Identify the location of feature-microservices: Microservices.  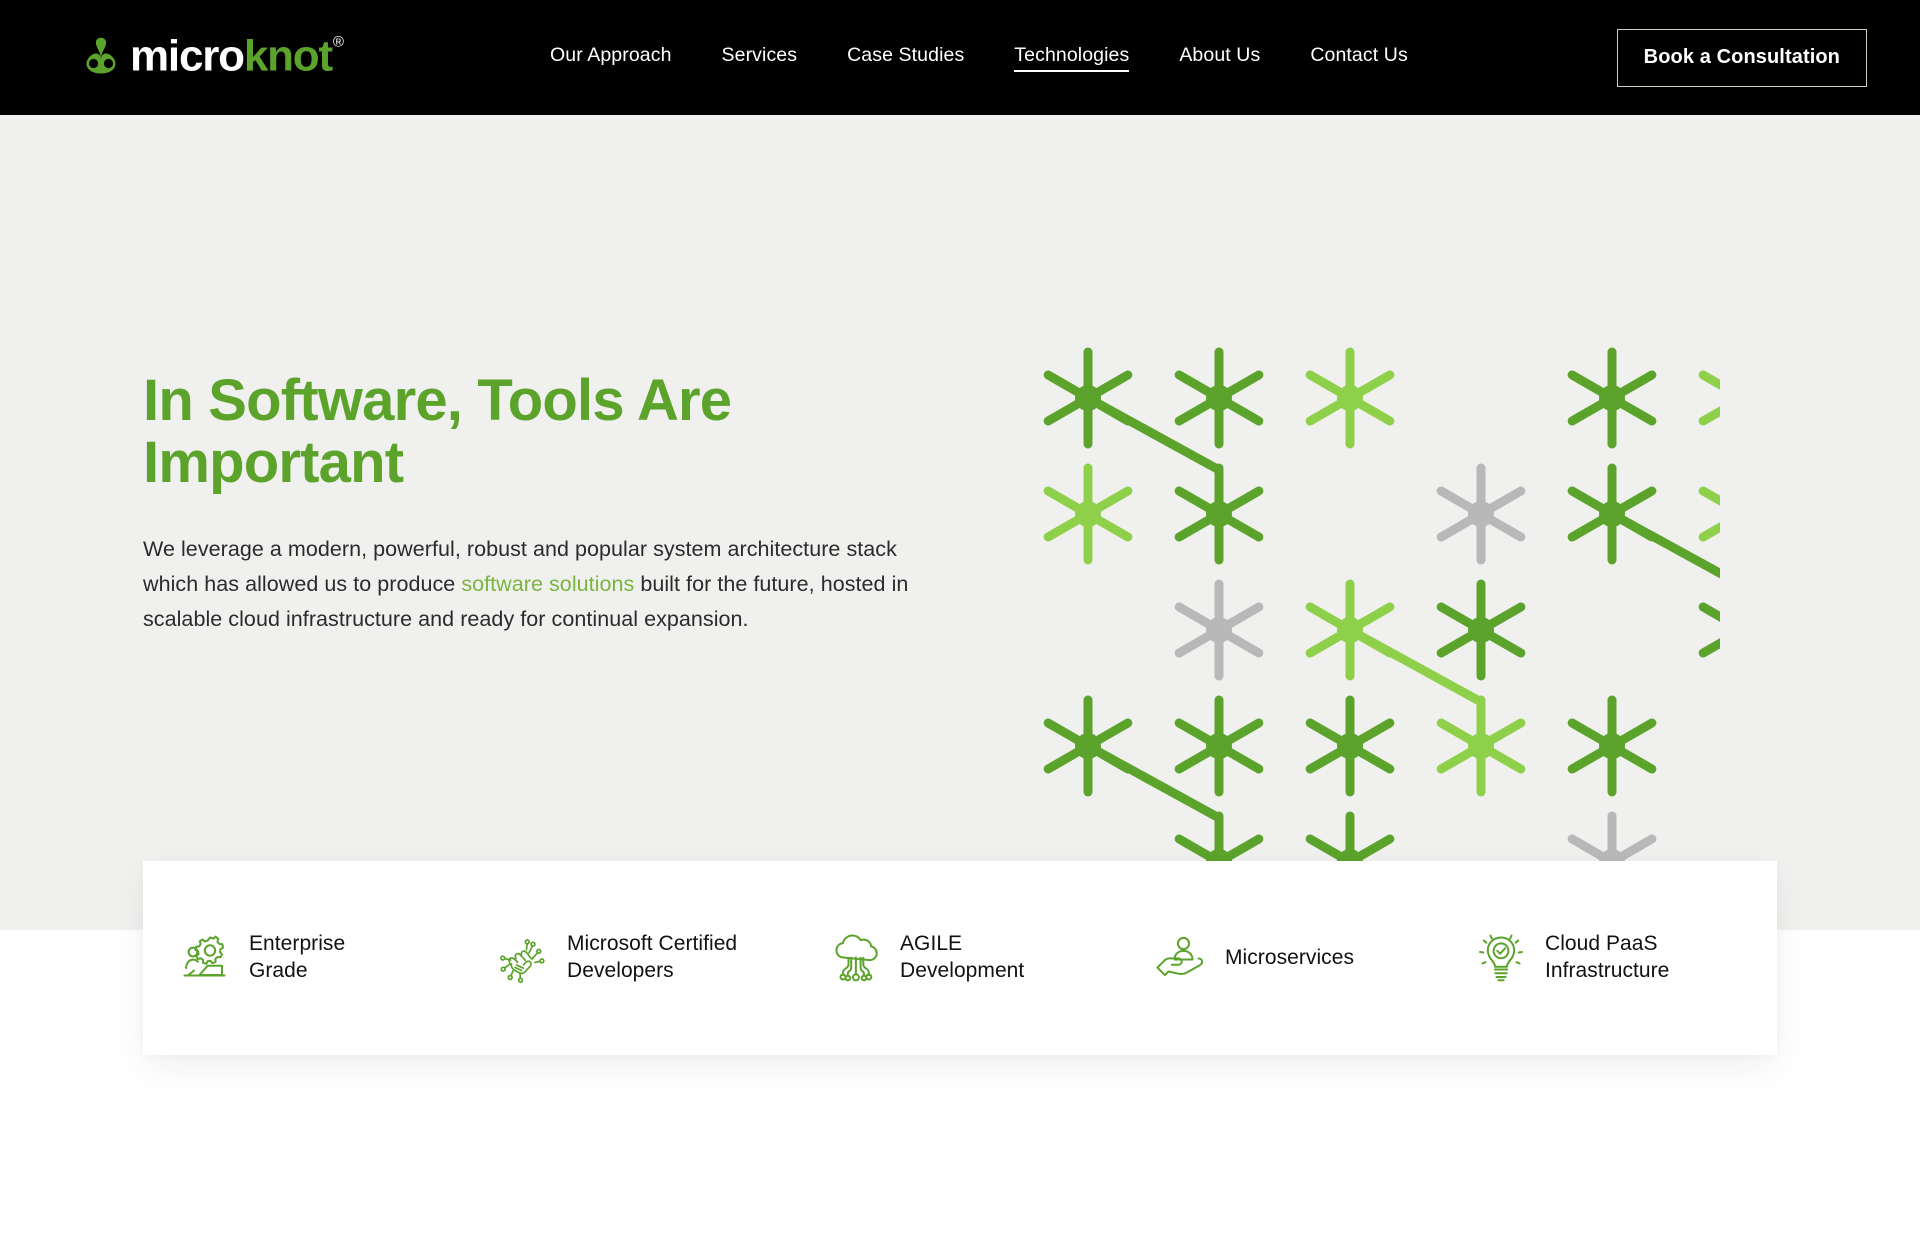
(1313, 958).